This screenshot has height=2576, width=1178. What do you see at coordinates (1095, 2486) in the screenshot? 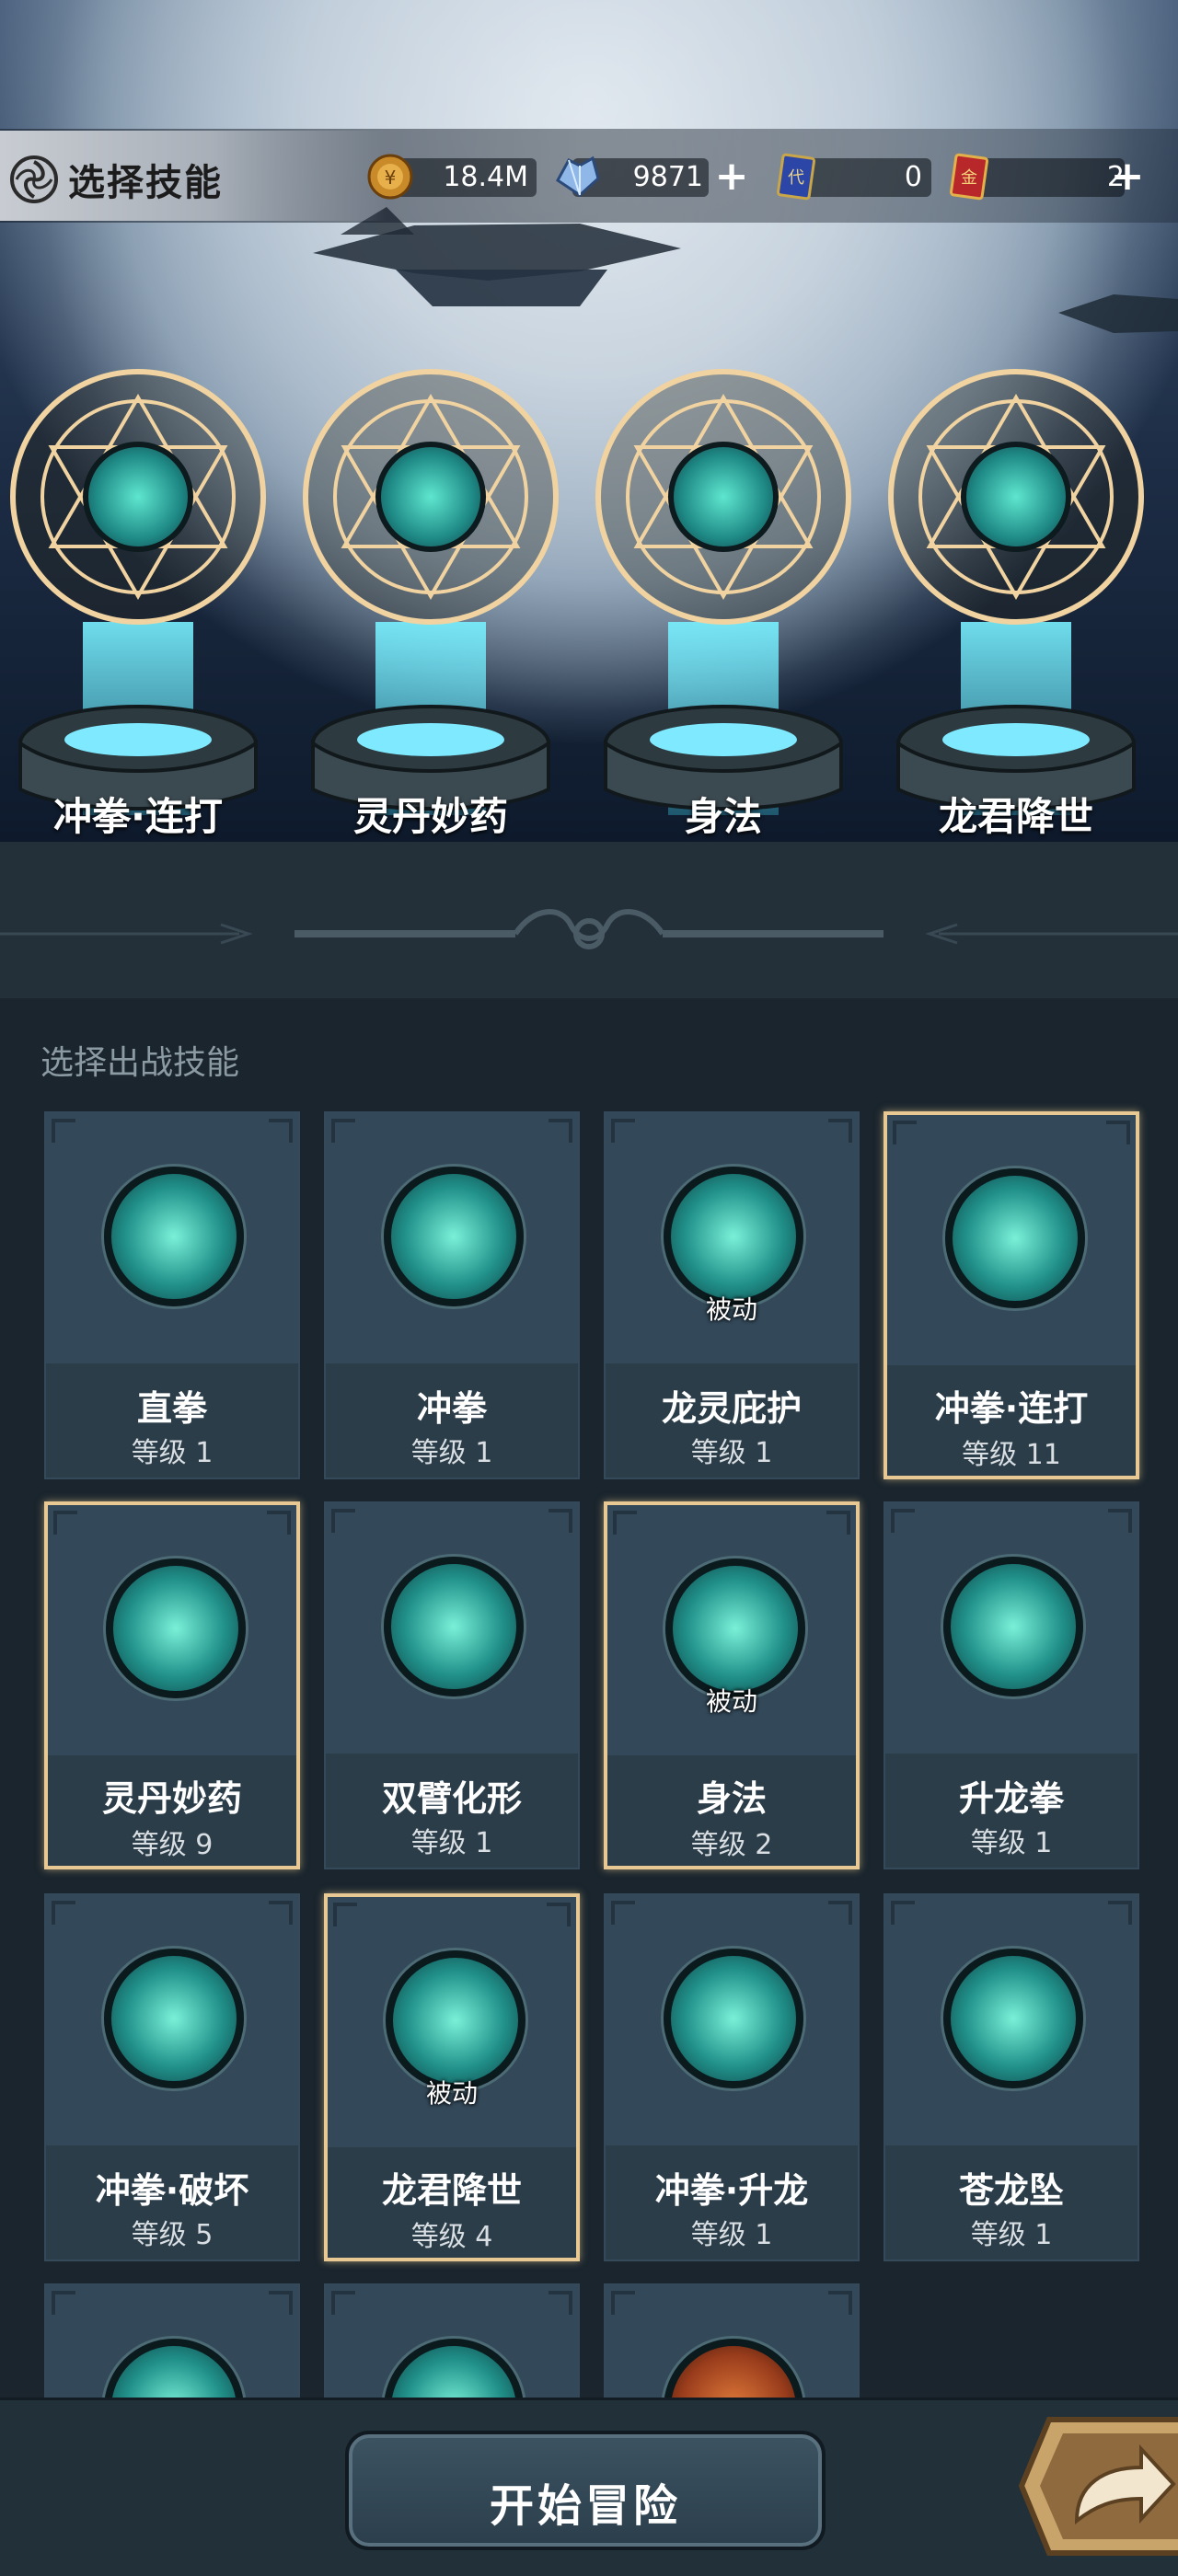
I see `share-arrow-icon` at bounding box center [1095, 2486].